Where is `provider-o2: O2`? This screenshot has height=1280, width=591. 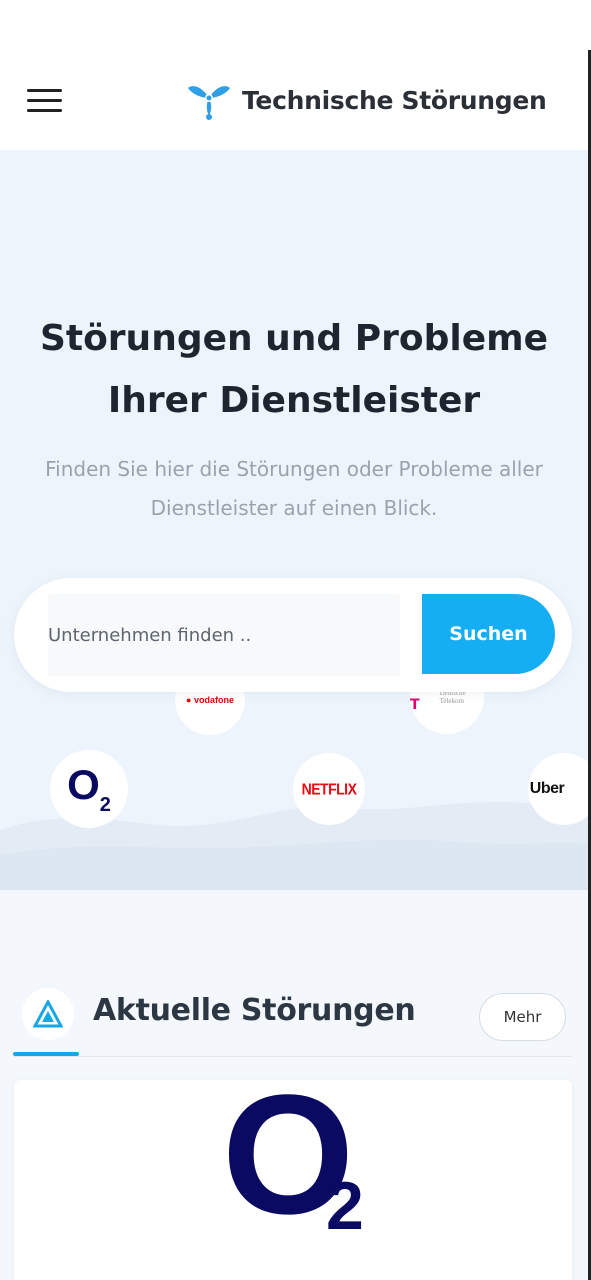
provider-o2: O2 is located at coordinates (89, 789).